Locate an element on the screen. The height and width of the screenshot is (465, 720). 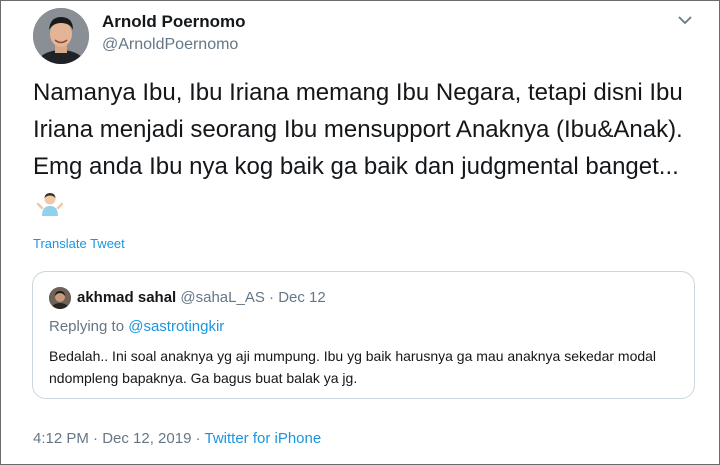
quote-author-name: akhmad sahal is located at coordinates (126, 297).